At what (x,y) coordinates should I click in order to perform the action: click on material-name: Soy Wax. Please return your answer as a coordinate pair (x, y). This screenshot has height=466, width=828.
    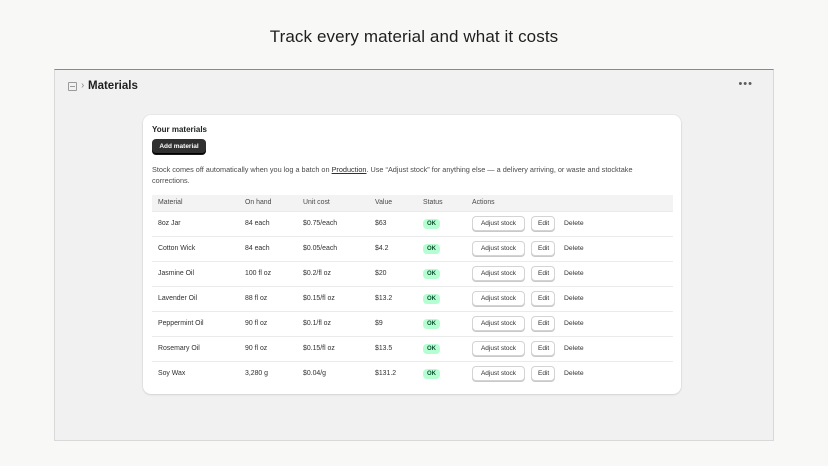
    Looking at the image, I should click on (195, 373).